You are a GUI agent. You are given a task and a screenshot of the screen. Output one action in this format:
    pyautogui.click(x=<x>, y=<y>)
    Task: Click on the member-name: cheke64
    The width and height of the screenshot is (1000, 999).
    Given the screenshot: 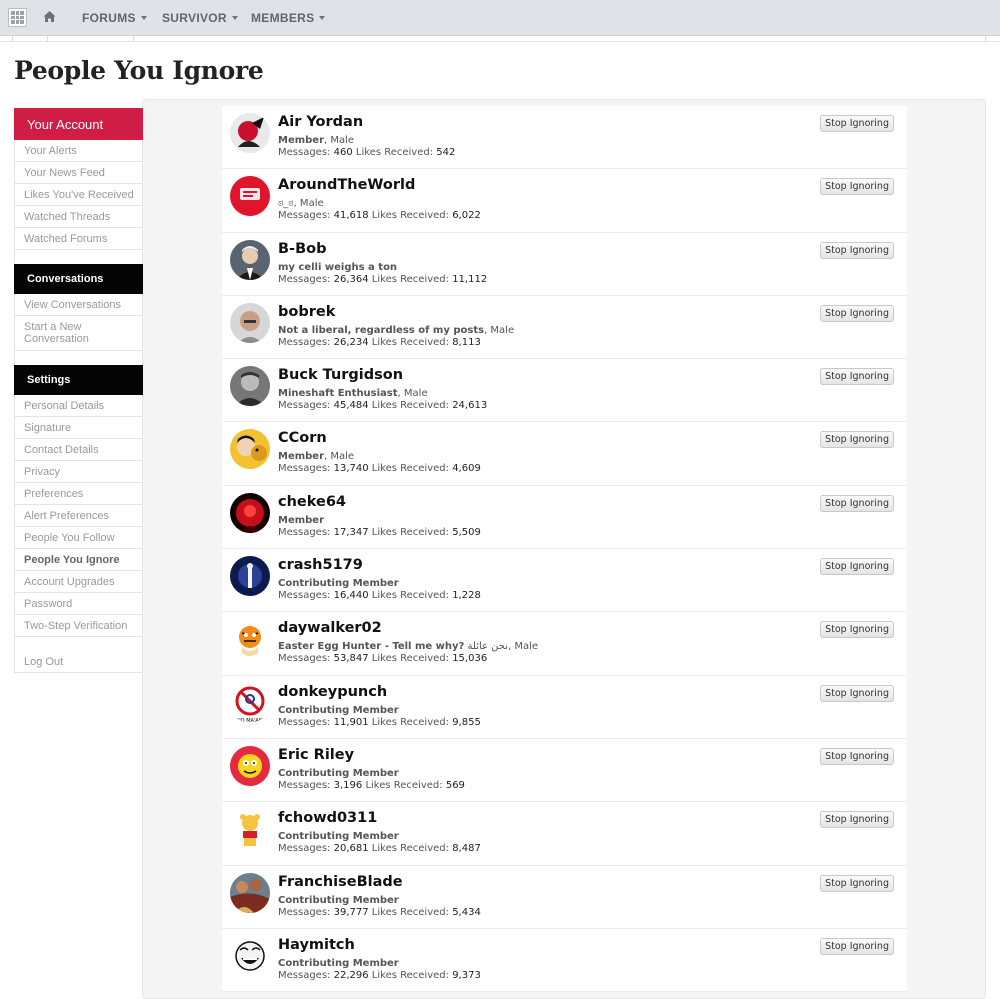 What is the action you would take?
    pyautogui.click(x=312, y=502)
    